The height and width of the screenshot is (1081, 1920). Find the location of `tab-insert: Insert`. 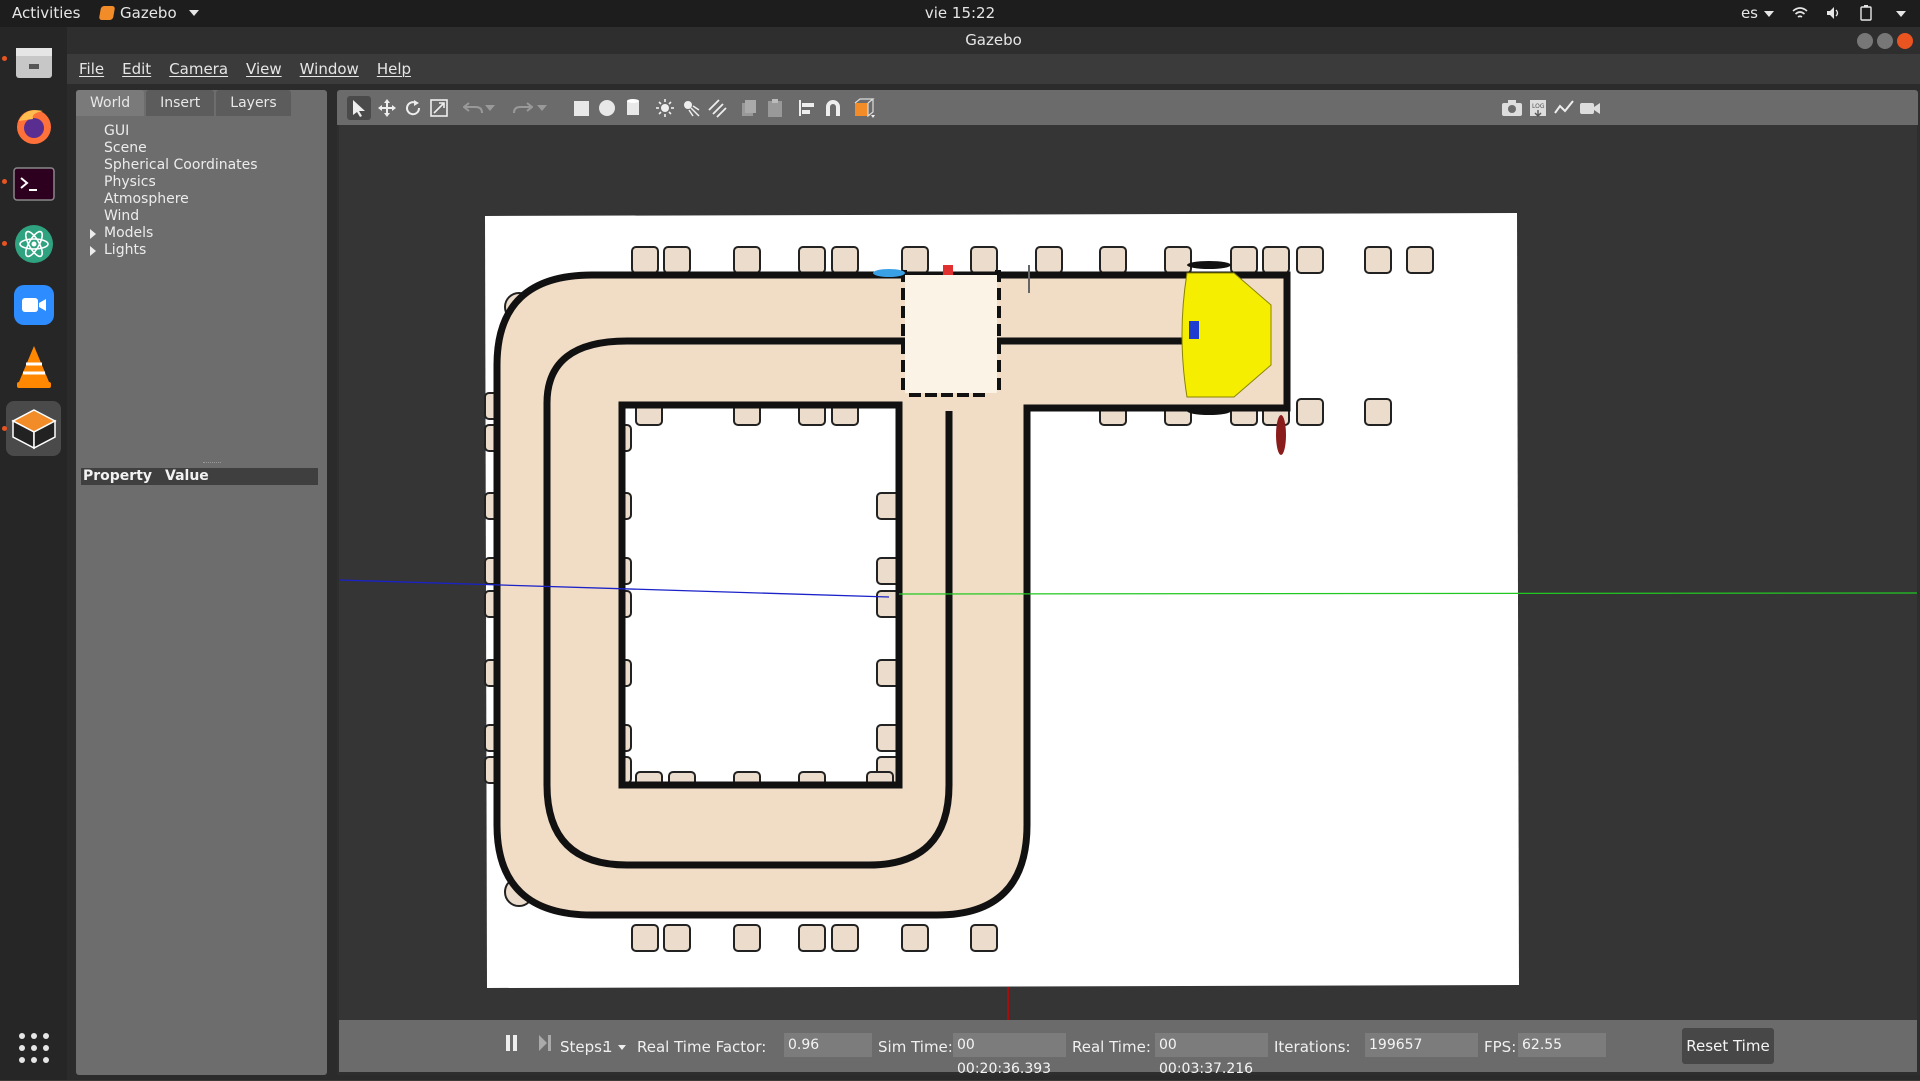

tab-insert: Insert is located at coordinates (180, 103).